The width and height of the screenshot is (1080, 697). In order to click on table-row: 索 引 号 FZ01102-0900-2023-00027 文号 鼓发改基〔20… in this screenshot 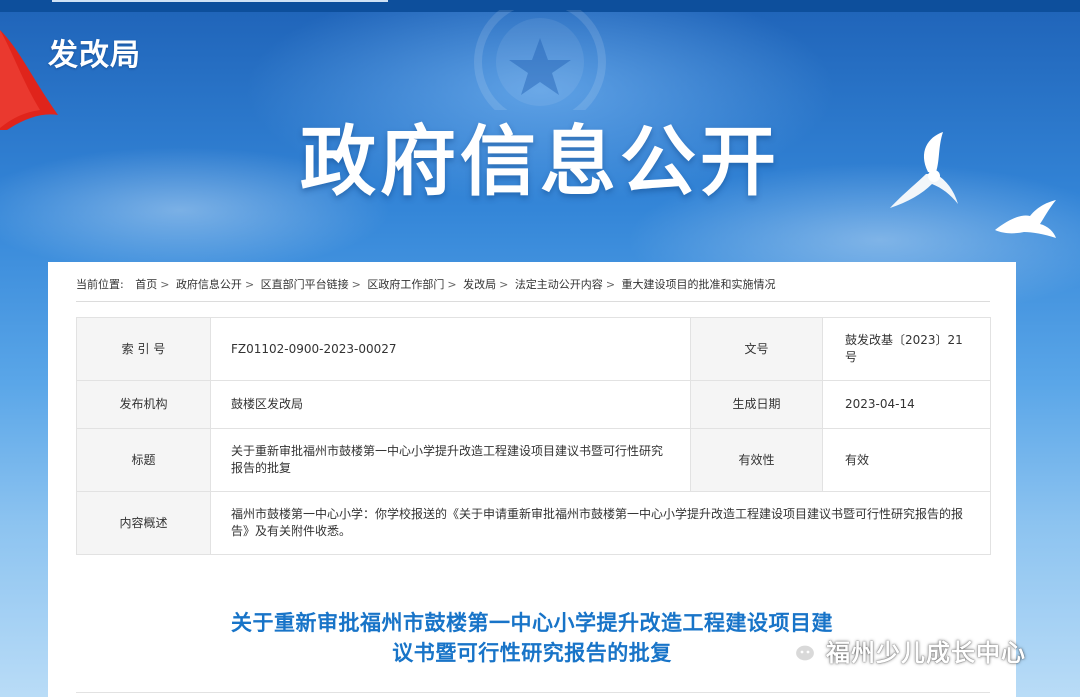, I will do `click(533, 349)`.